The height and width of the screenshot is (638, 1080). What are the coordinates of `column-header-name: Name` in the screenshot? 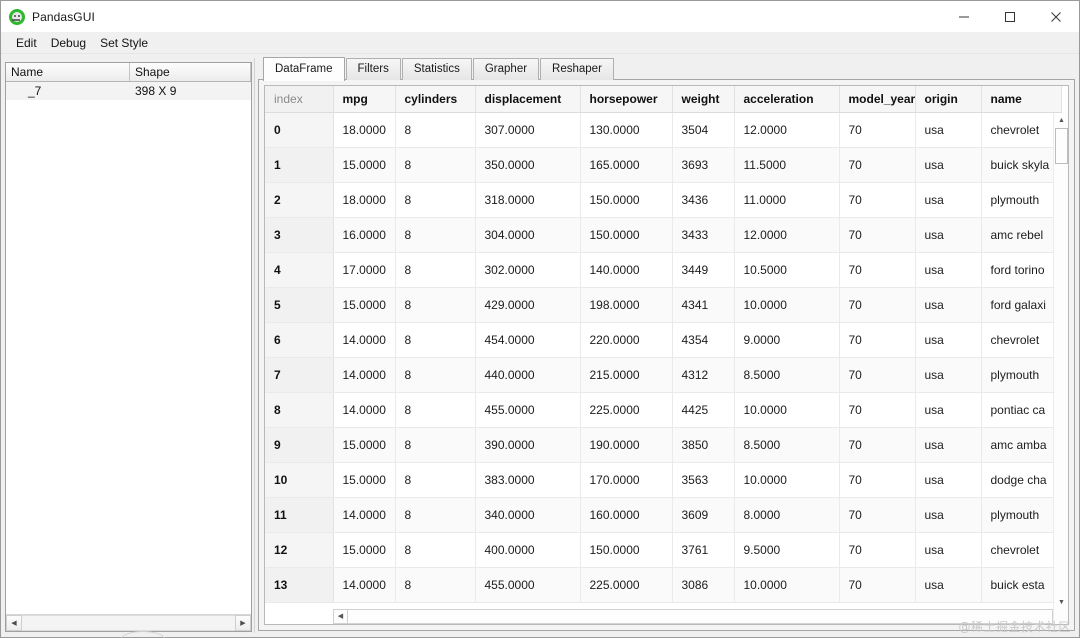 It's located at (68, 72).